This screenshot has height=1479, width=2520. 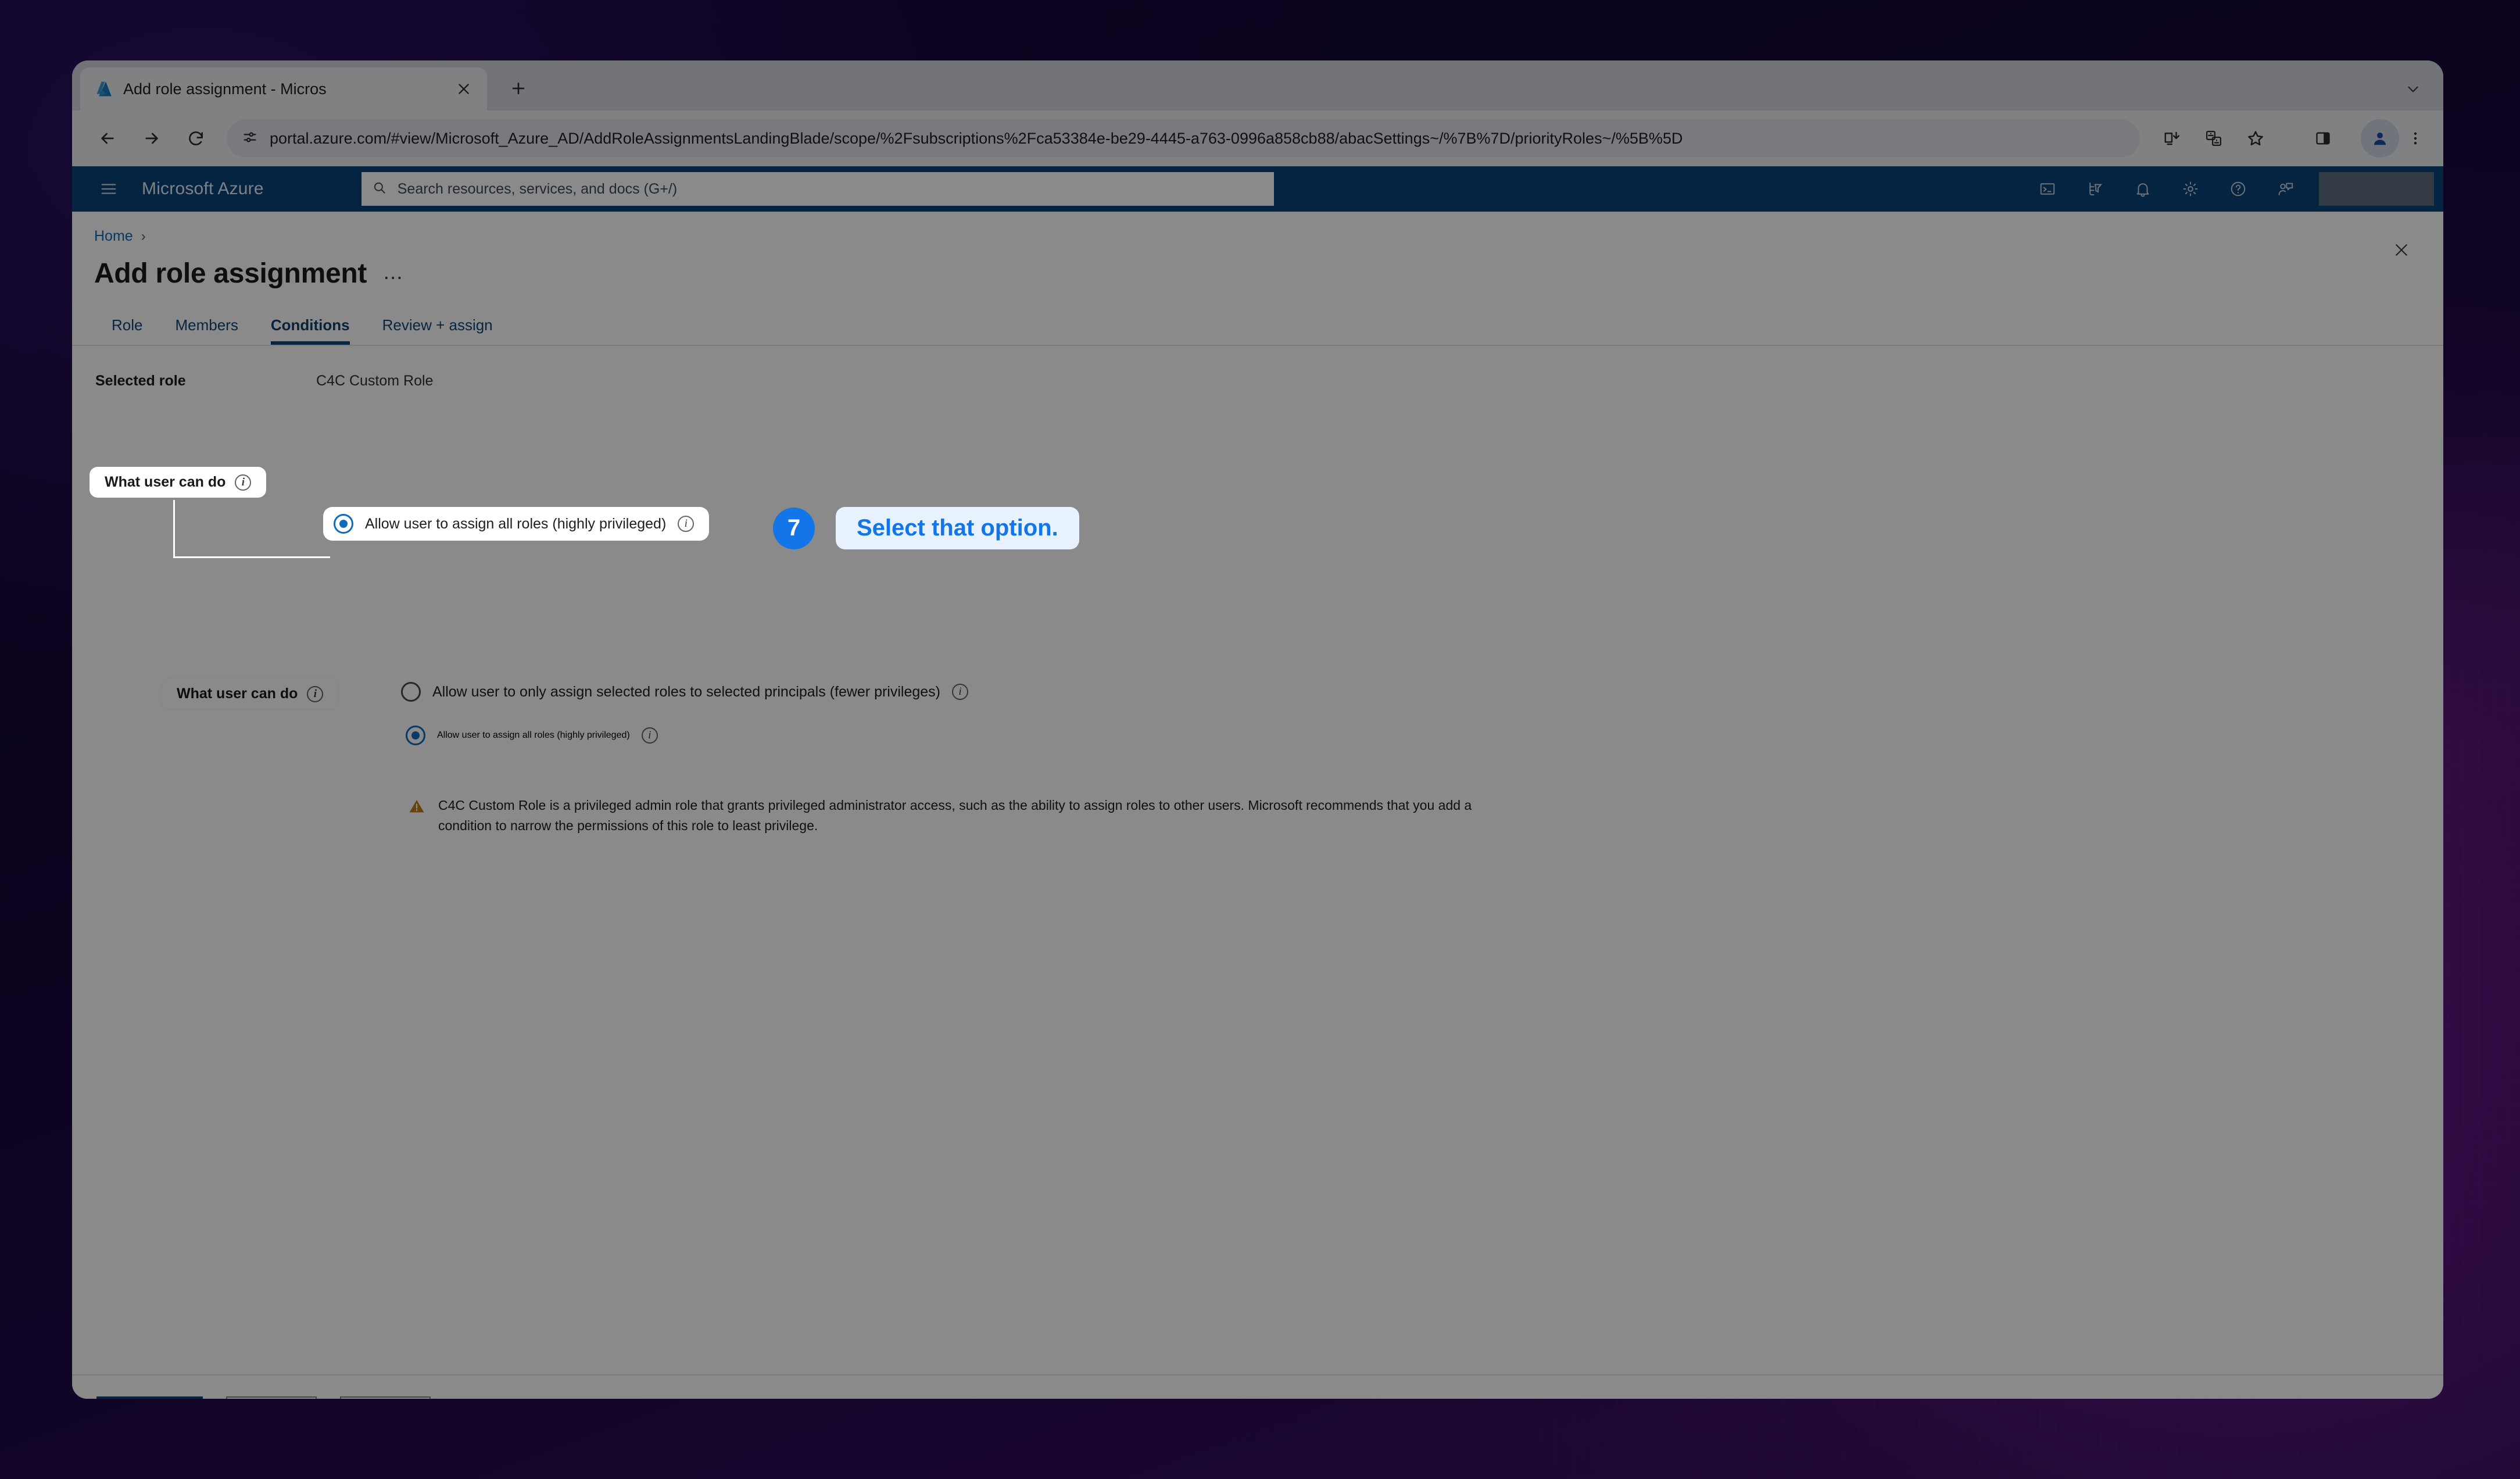 What do you see at coordinates (794, 528) in the screenshot?
I see `step-number-badge: 7` at bounding box center [794, 528].